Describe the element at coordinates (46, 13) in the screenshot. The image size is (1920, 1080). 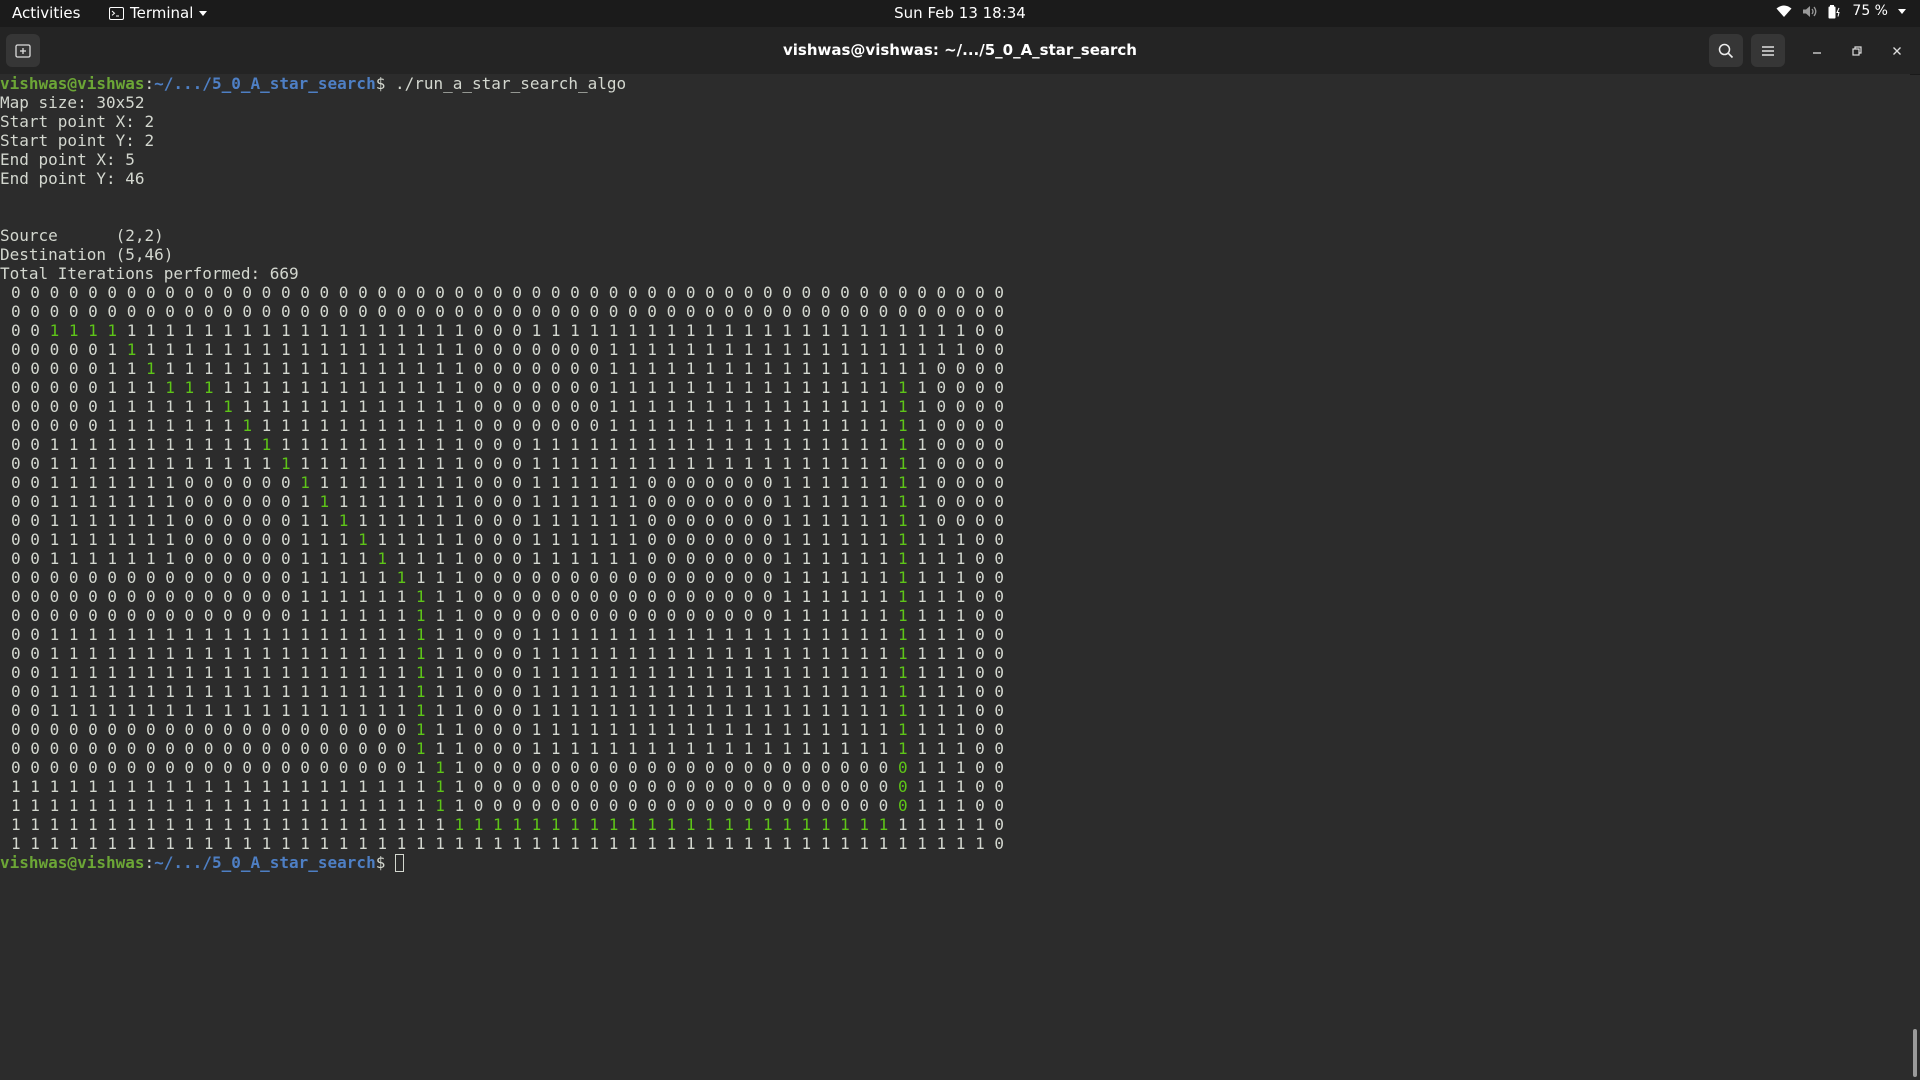
I see `activities-button: Activities` at that location.